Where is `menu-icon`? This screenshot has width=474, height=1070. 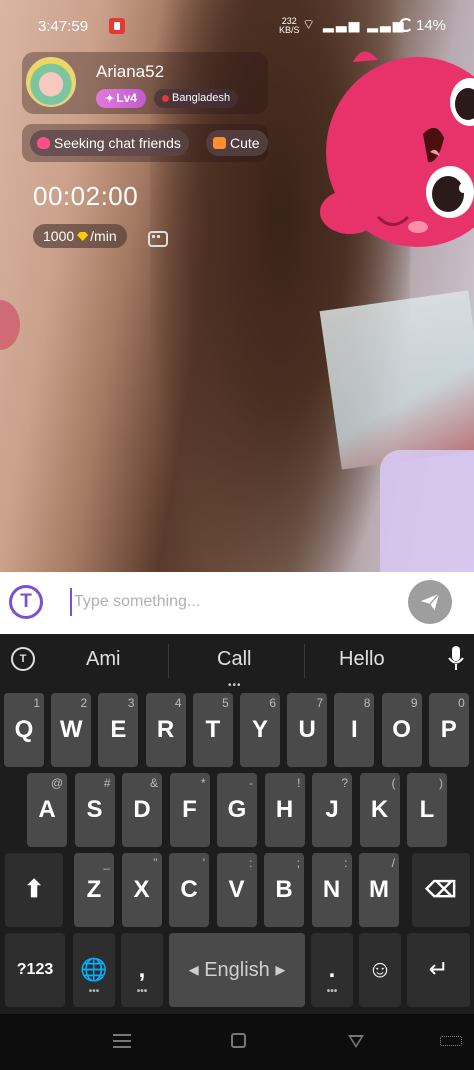 menu-icon is located at coordinates (122, 1041).